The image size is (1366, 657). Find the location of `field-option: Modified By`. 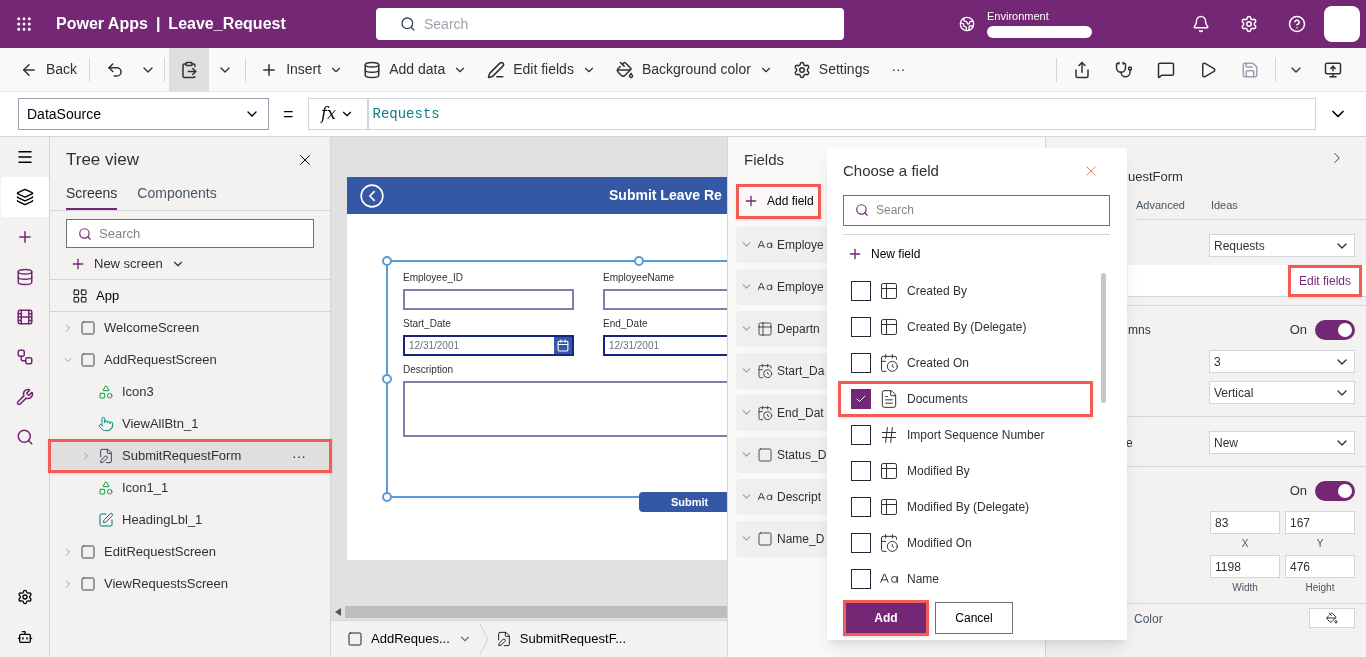

field-option: Modified By is located at coordinates (968, 470).